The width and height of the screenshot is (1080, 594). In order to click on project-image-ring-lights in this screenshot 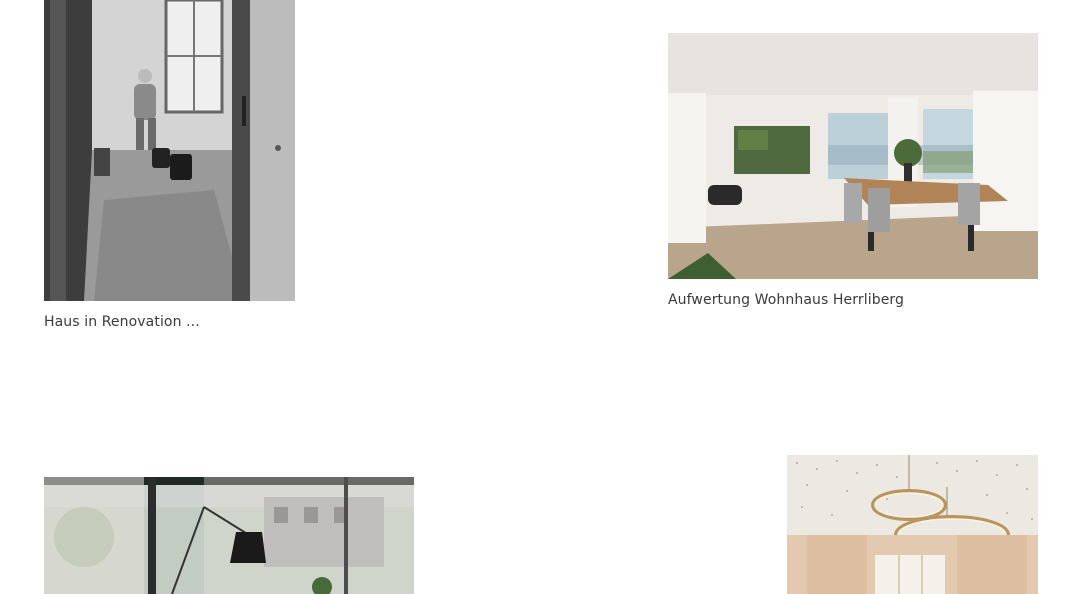, I will do `click(912, 524)`.